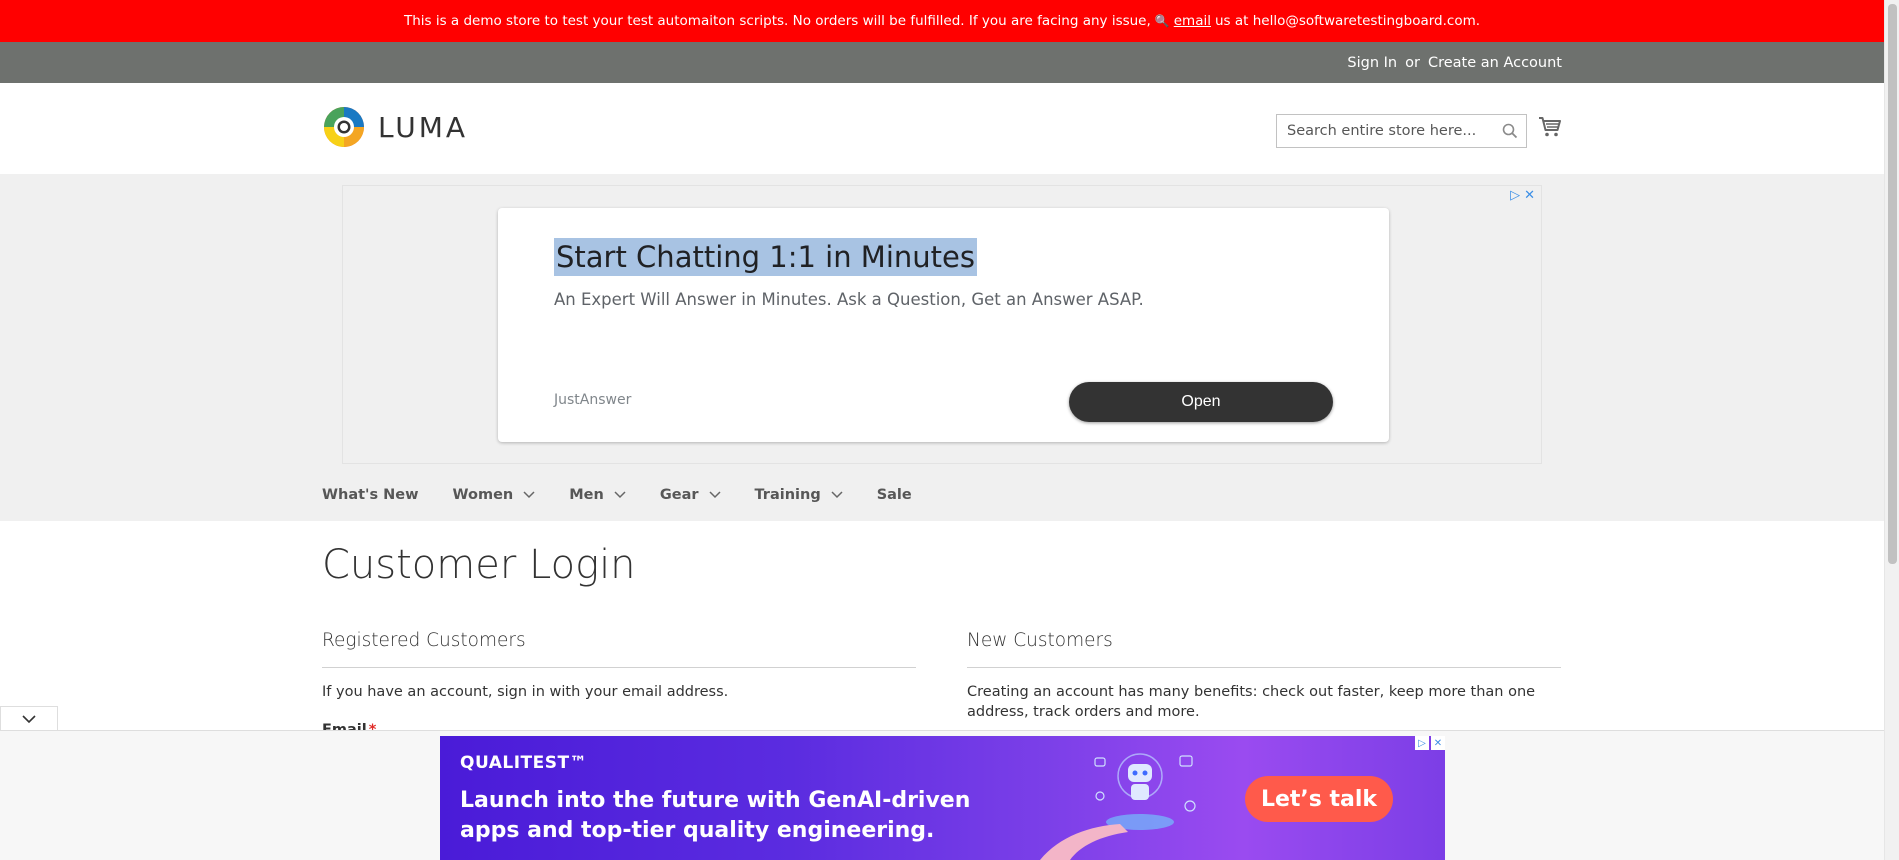 This screenshot has width=1899, height=860. What do you see at coordinates (1162, 21) in the screenshot?
I see `key-icon: 🔍` at bounding box center [1162, 21].